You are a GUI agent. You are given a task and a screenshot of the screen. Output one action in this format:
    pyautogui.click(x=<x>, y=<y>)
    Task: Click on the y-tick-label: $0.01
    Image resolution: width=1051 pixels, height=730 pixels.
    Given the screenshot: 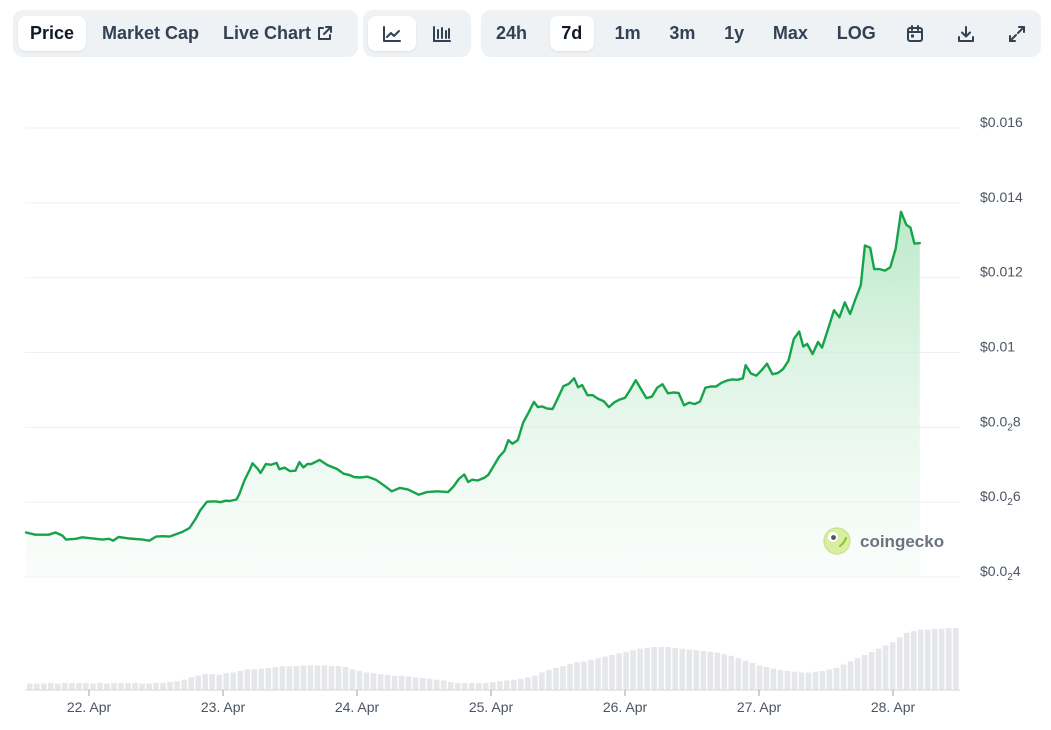 What is the action you would take?
    pyautogui.click(x=997, y=347)
    